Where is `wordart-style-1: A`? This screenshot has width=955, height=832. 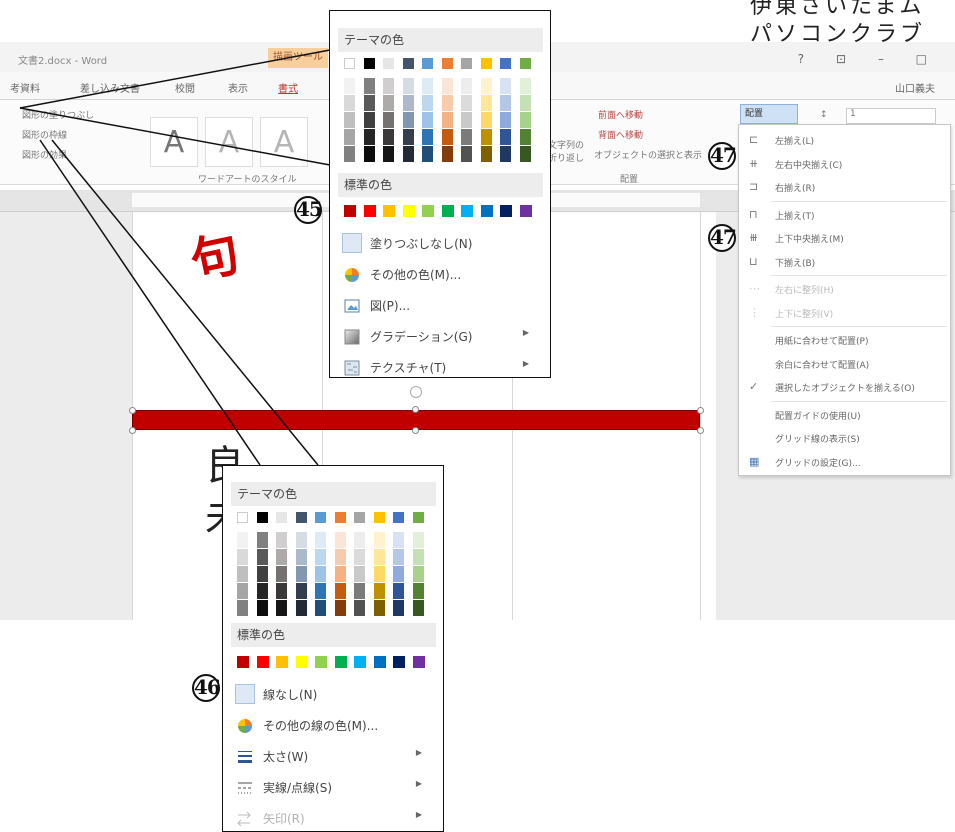
wordart-style-1: A is located at coordinates (174, 142).